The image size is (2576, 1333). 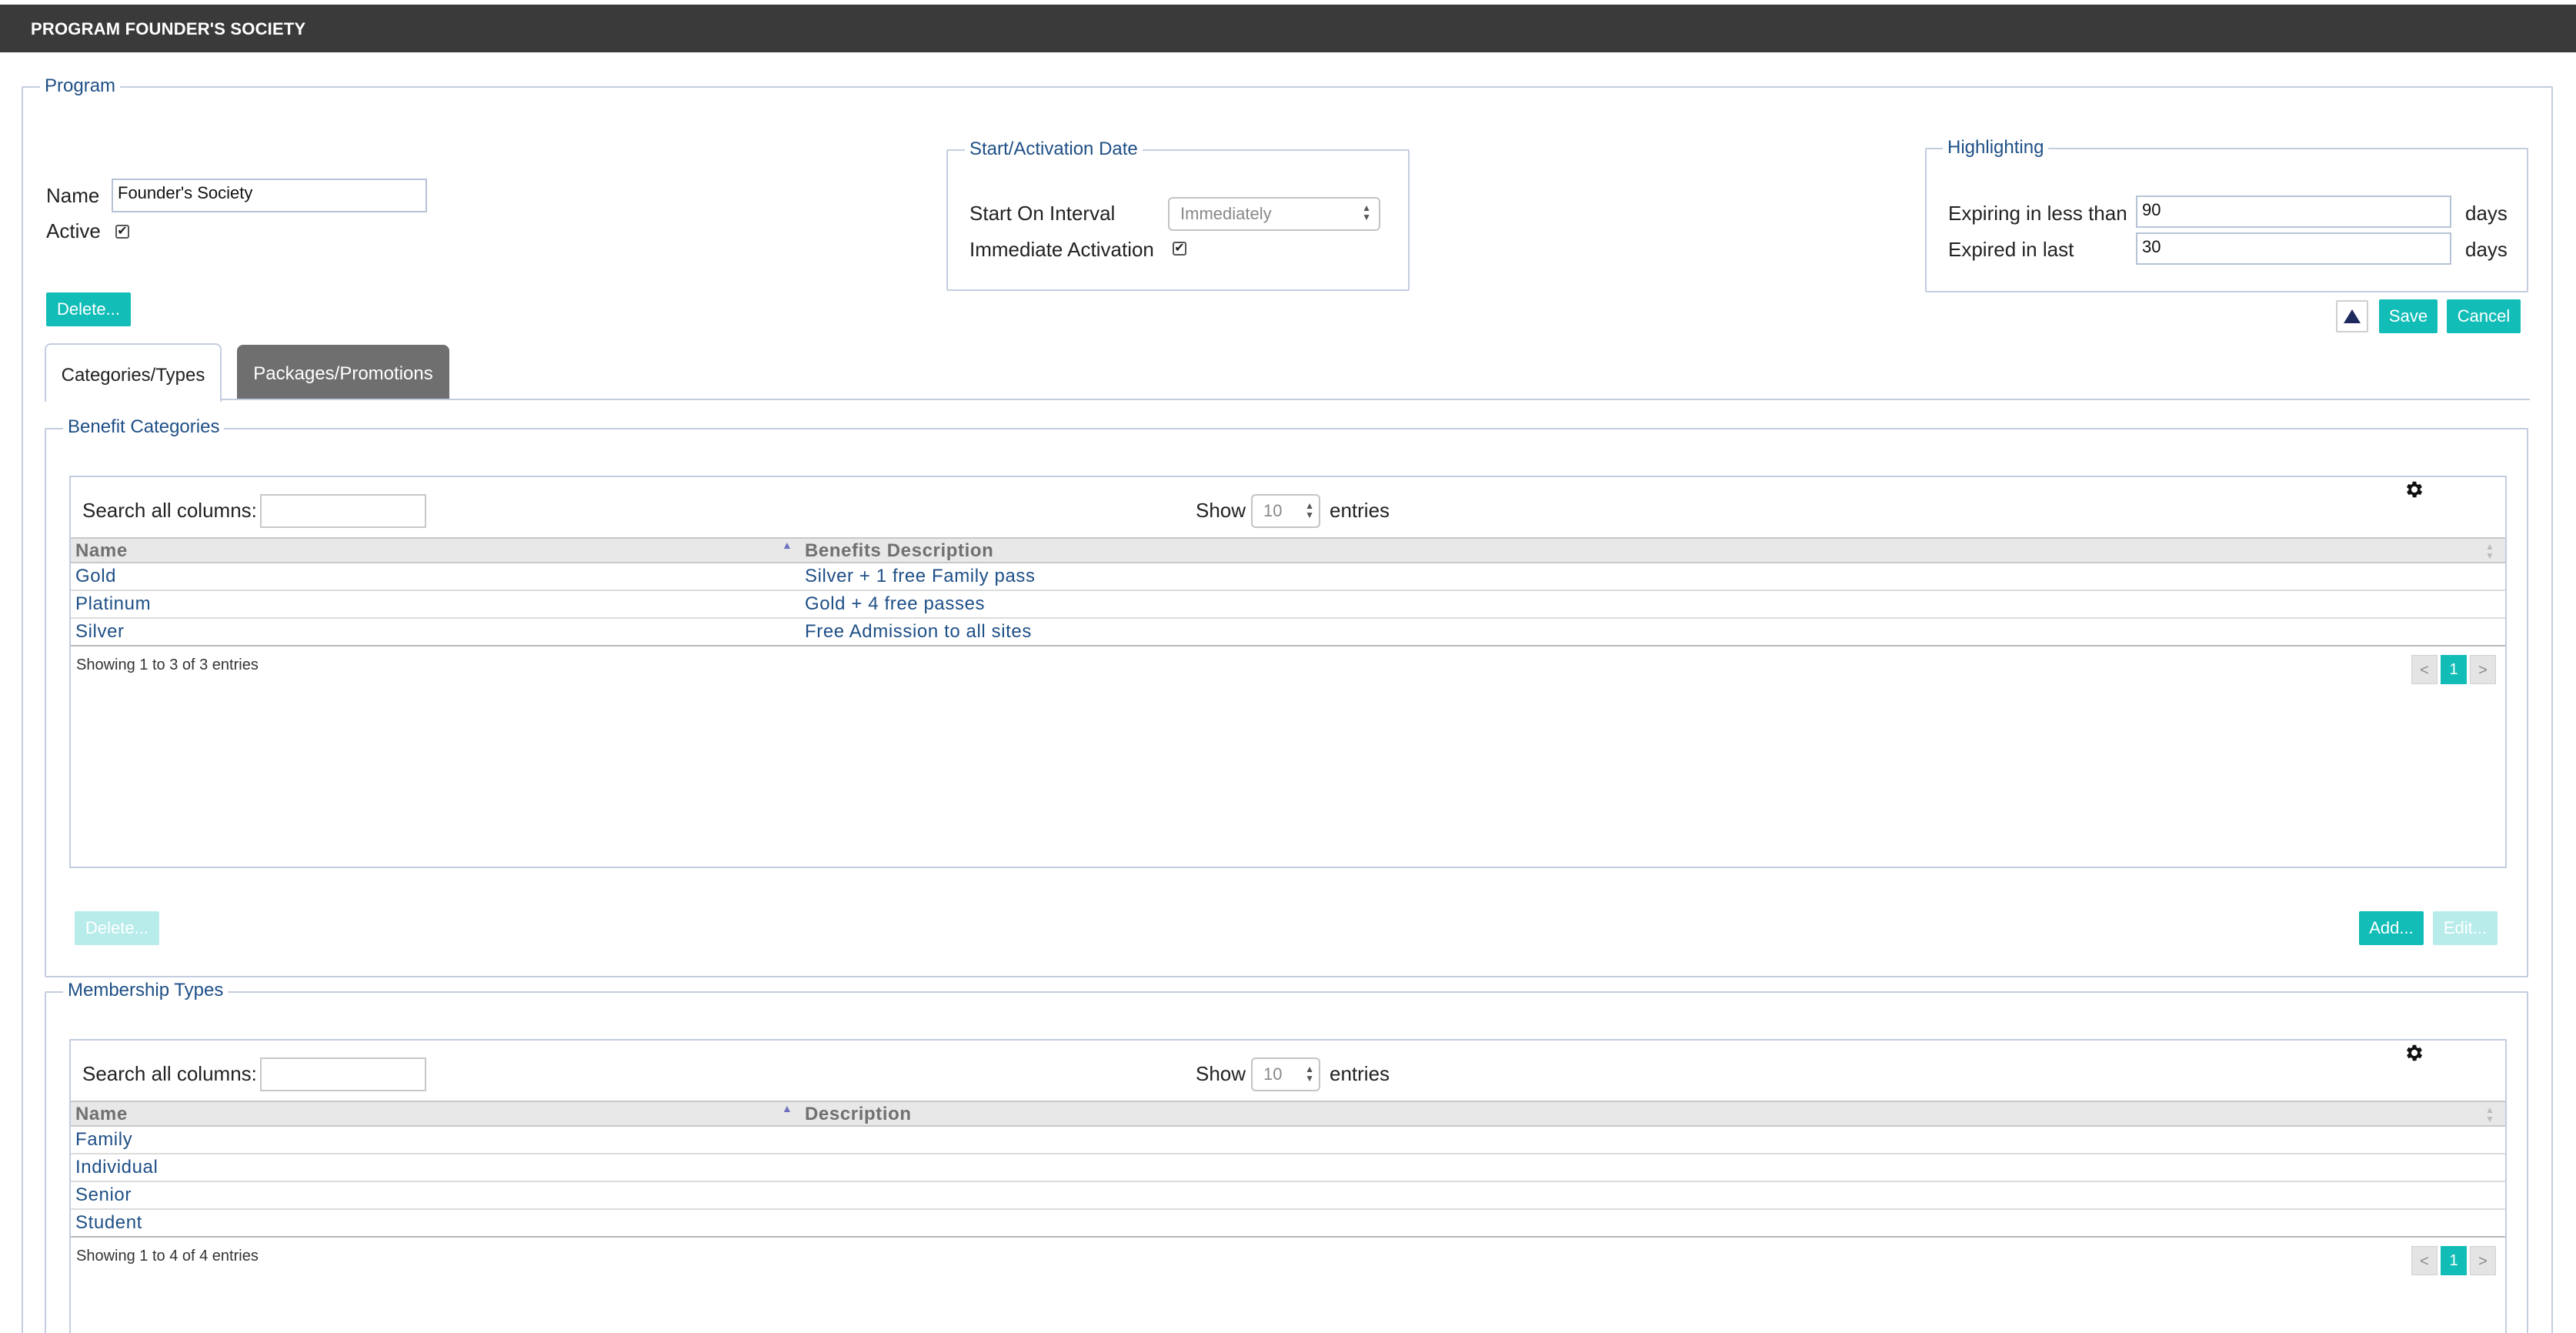 I want to click on program-name-input: Founder's Society, so click(x=270, y=195).